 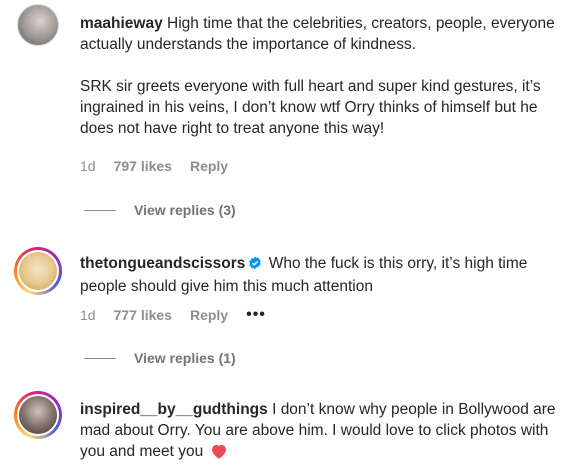 I want to click on view-replies-button: View replies (1), so click(x=160, y=358).